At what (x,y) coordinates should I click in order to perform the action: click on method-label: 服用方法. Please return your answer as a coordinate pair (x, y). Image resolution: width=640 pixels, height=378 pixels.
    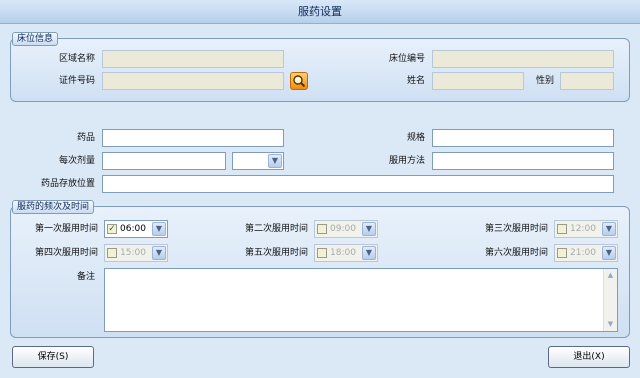
    Looking at the image, I should click on (406, 161).